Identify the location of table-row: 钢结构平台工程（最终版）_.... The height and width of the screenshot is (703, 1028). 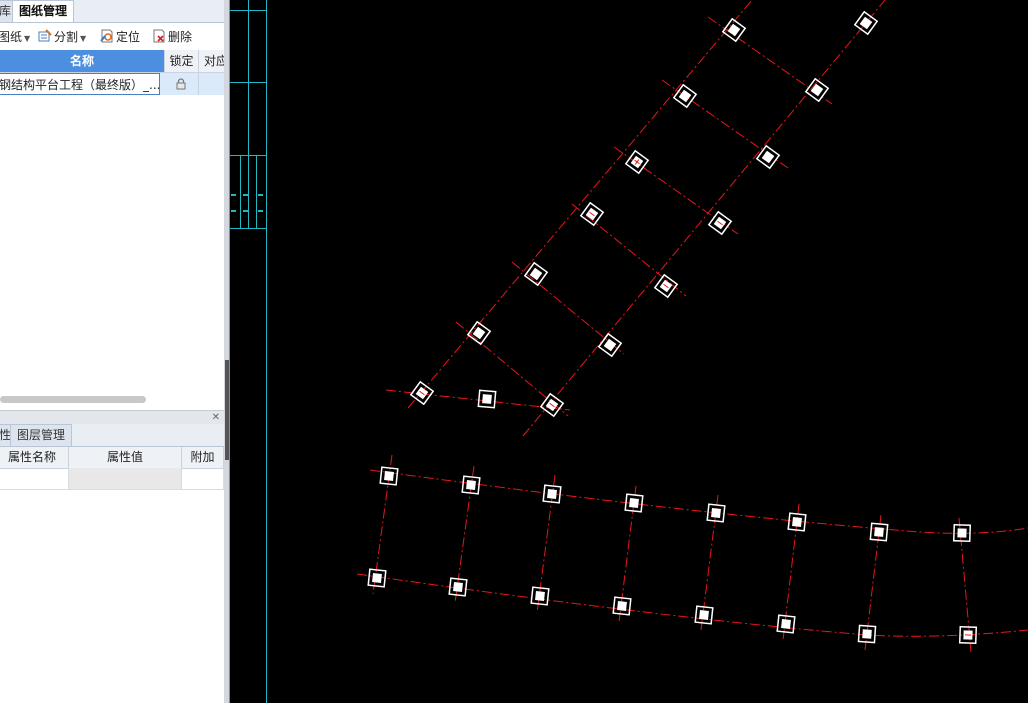
(112, 84).